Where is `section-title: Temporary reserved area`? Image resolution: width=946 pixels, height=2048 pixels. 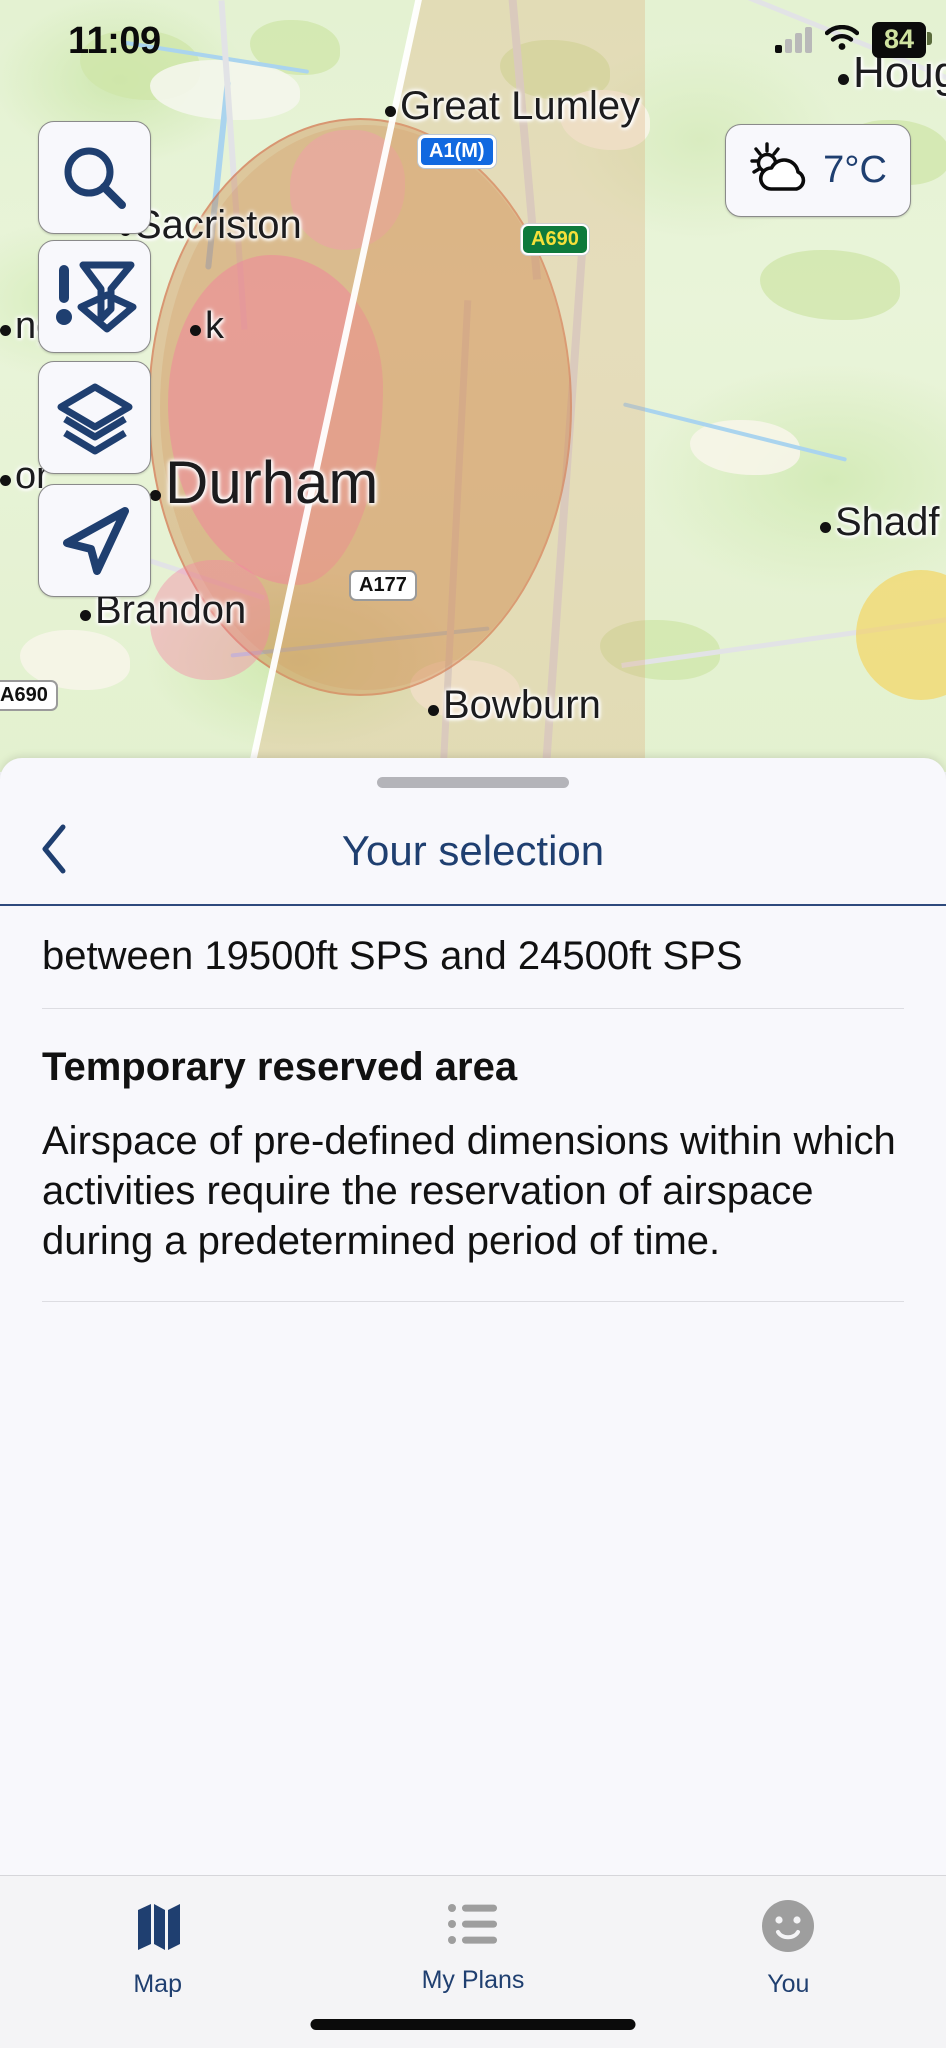 section-title: Temporary reserved area is located at coordinates (280, 1066).